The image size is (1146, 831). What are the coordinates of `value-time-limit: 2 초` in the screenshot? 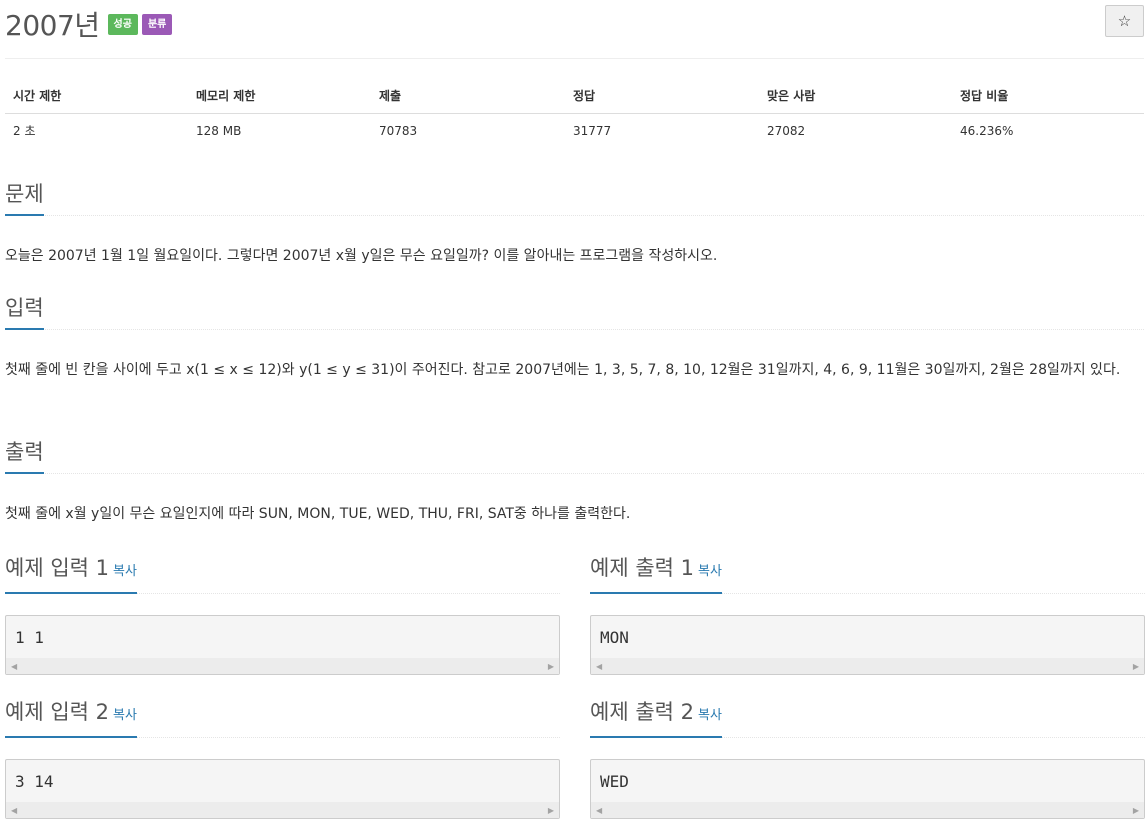 It's located at (24, 131).